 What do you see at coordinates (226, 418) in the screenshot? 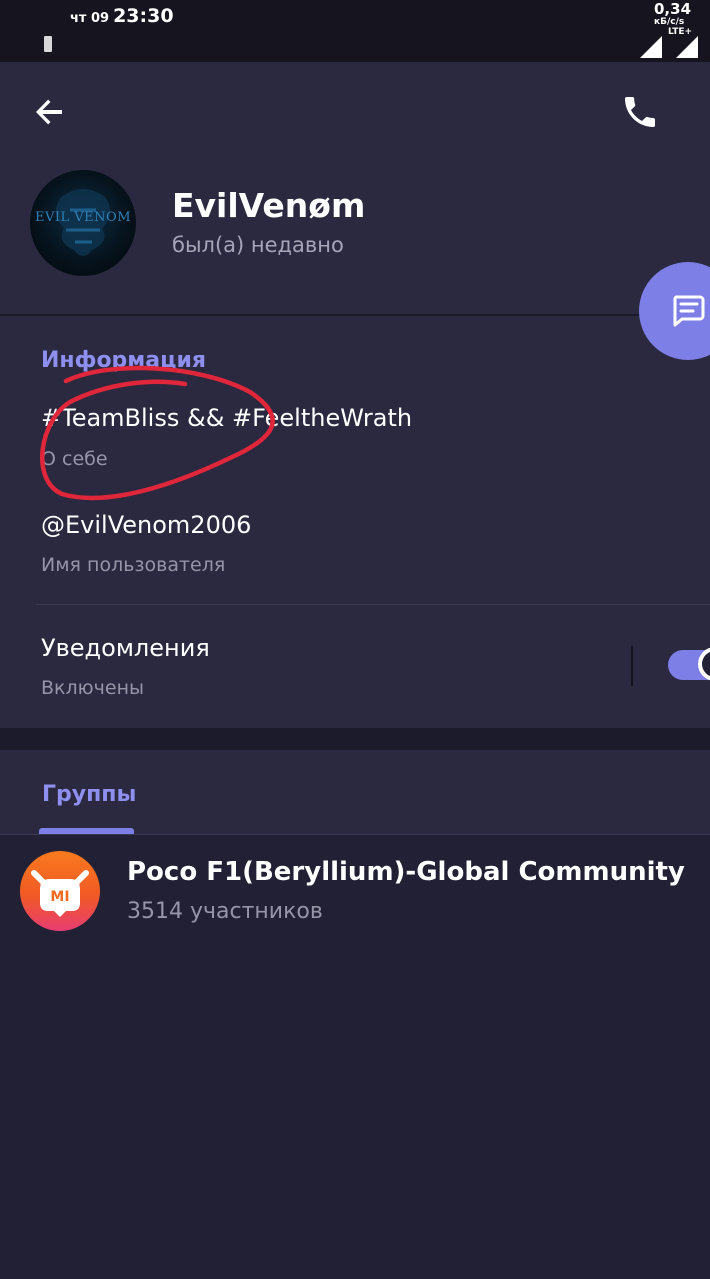
I see `bio-text: #TeamBliss && #FeeltheWrath` at bounding box center [226, 418].